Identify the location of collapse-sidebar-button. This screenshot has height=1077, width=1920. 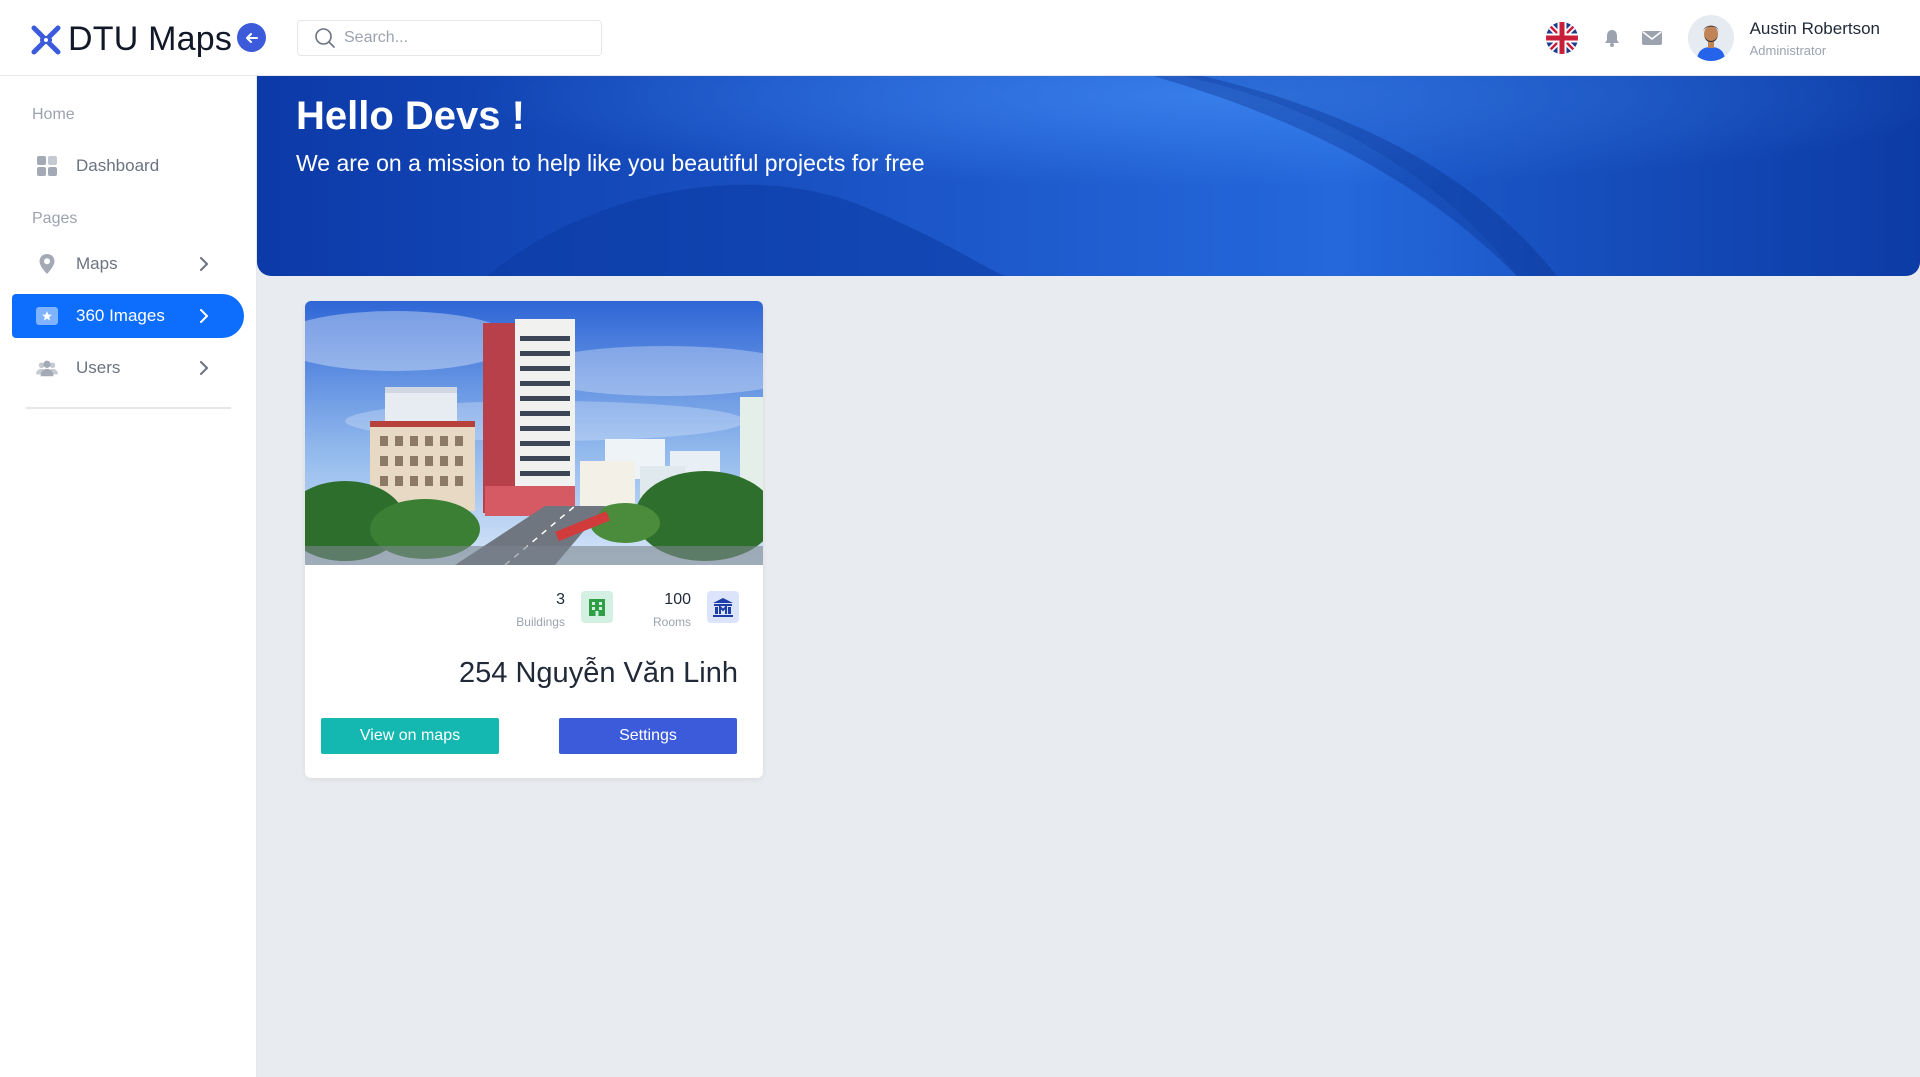
(251, 37).